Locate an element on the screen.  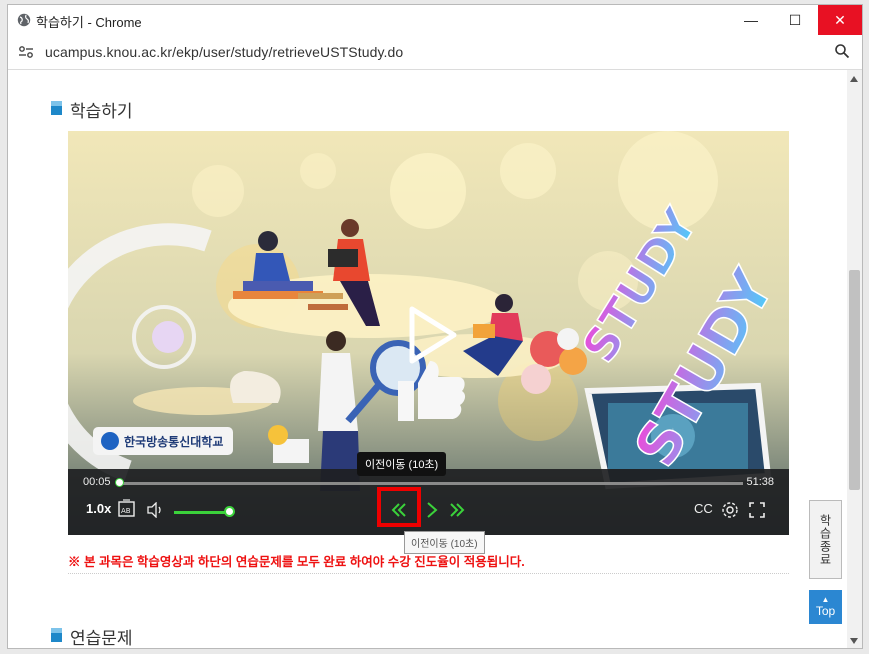
speed-button: 1.0x is located at coordinates (98, 508).